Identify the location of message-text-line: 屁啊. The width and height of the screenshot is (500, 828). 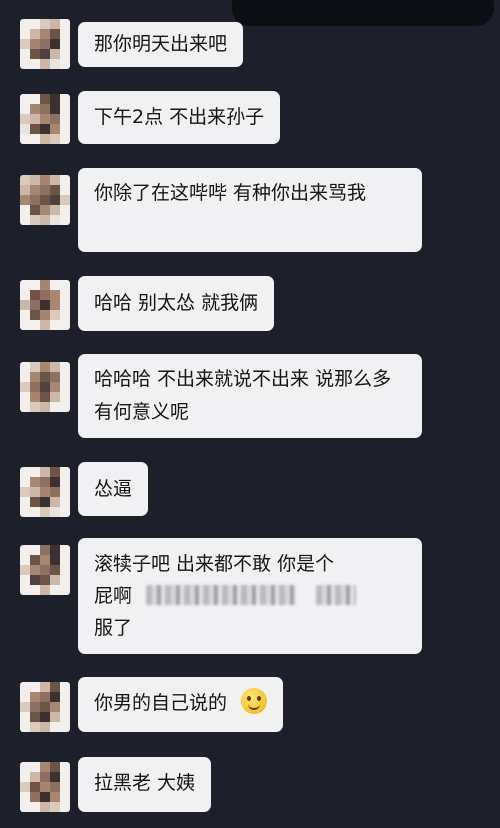
(250, 596).